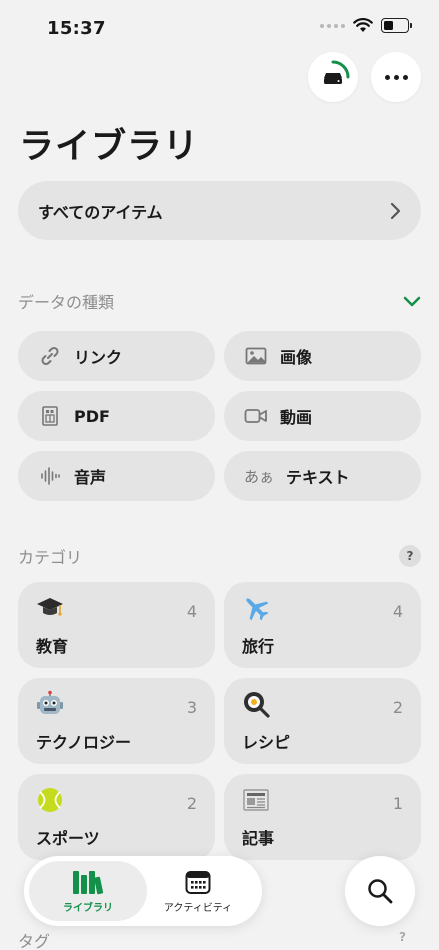 The width and height of the screenshot is (439, 950). Describe the element at coordinates (116, 416) in the screenshot. I see `type-pdf-button: PDF` at that location.